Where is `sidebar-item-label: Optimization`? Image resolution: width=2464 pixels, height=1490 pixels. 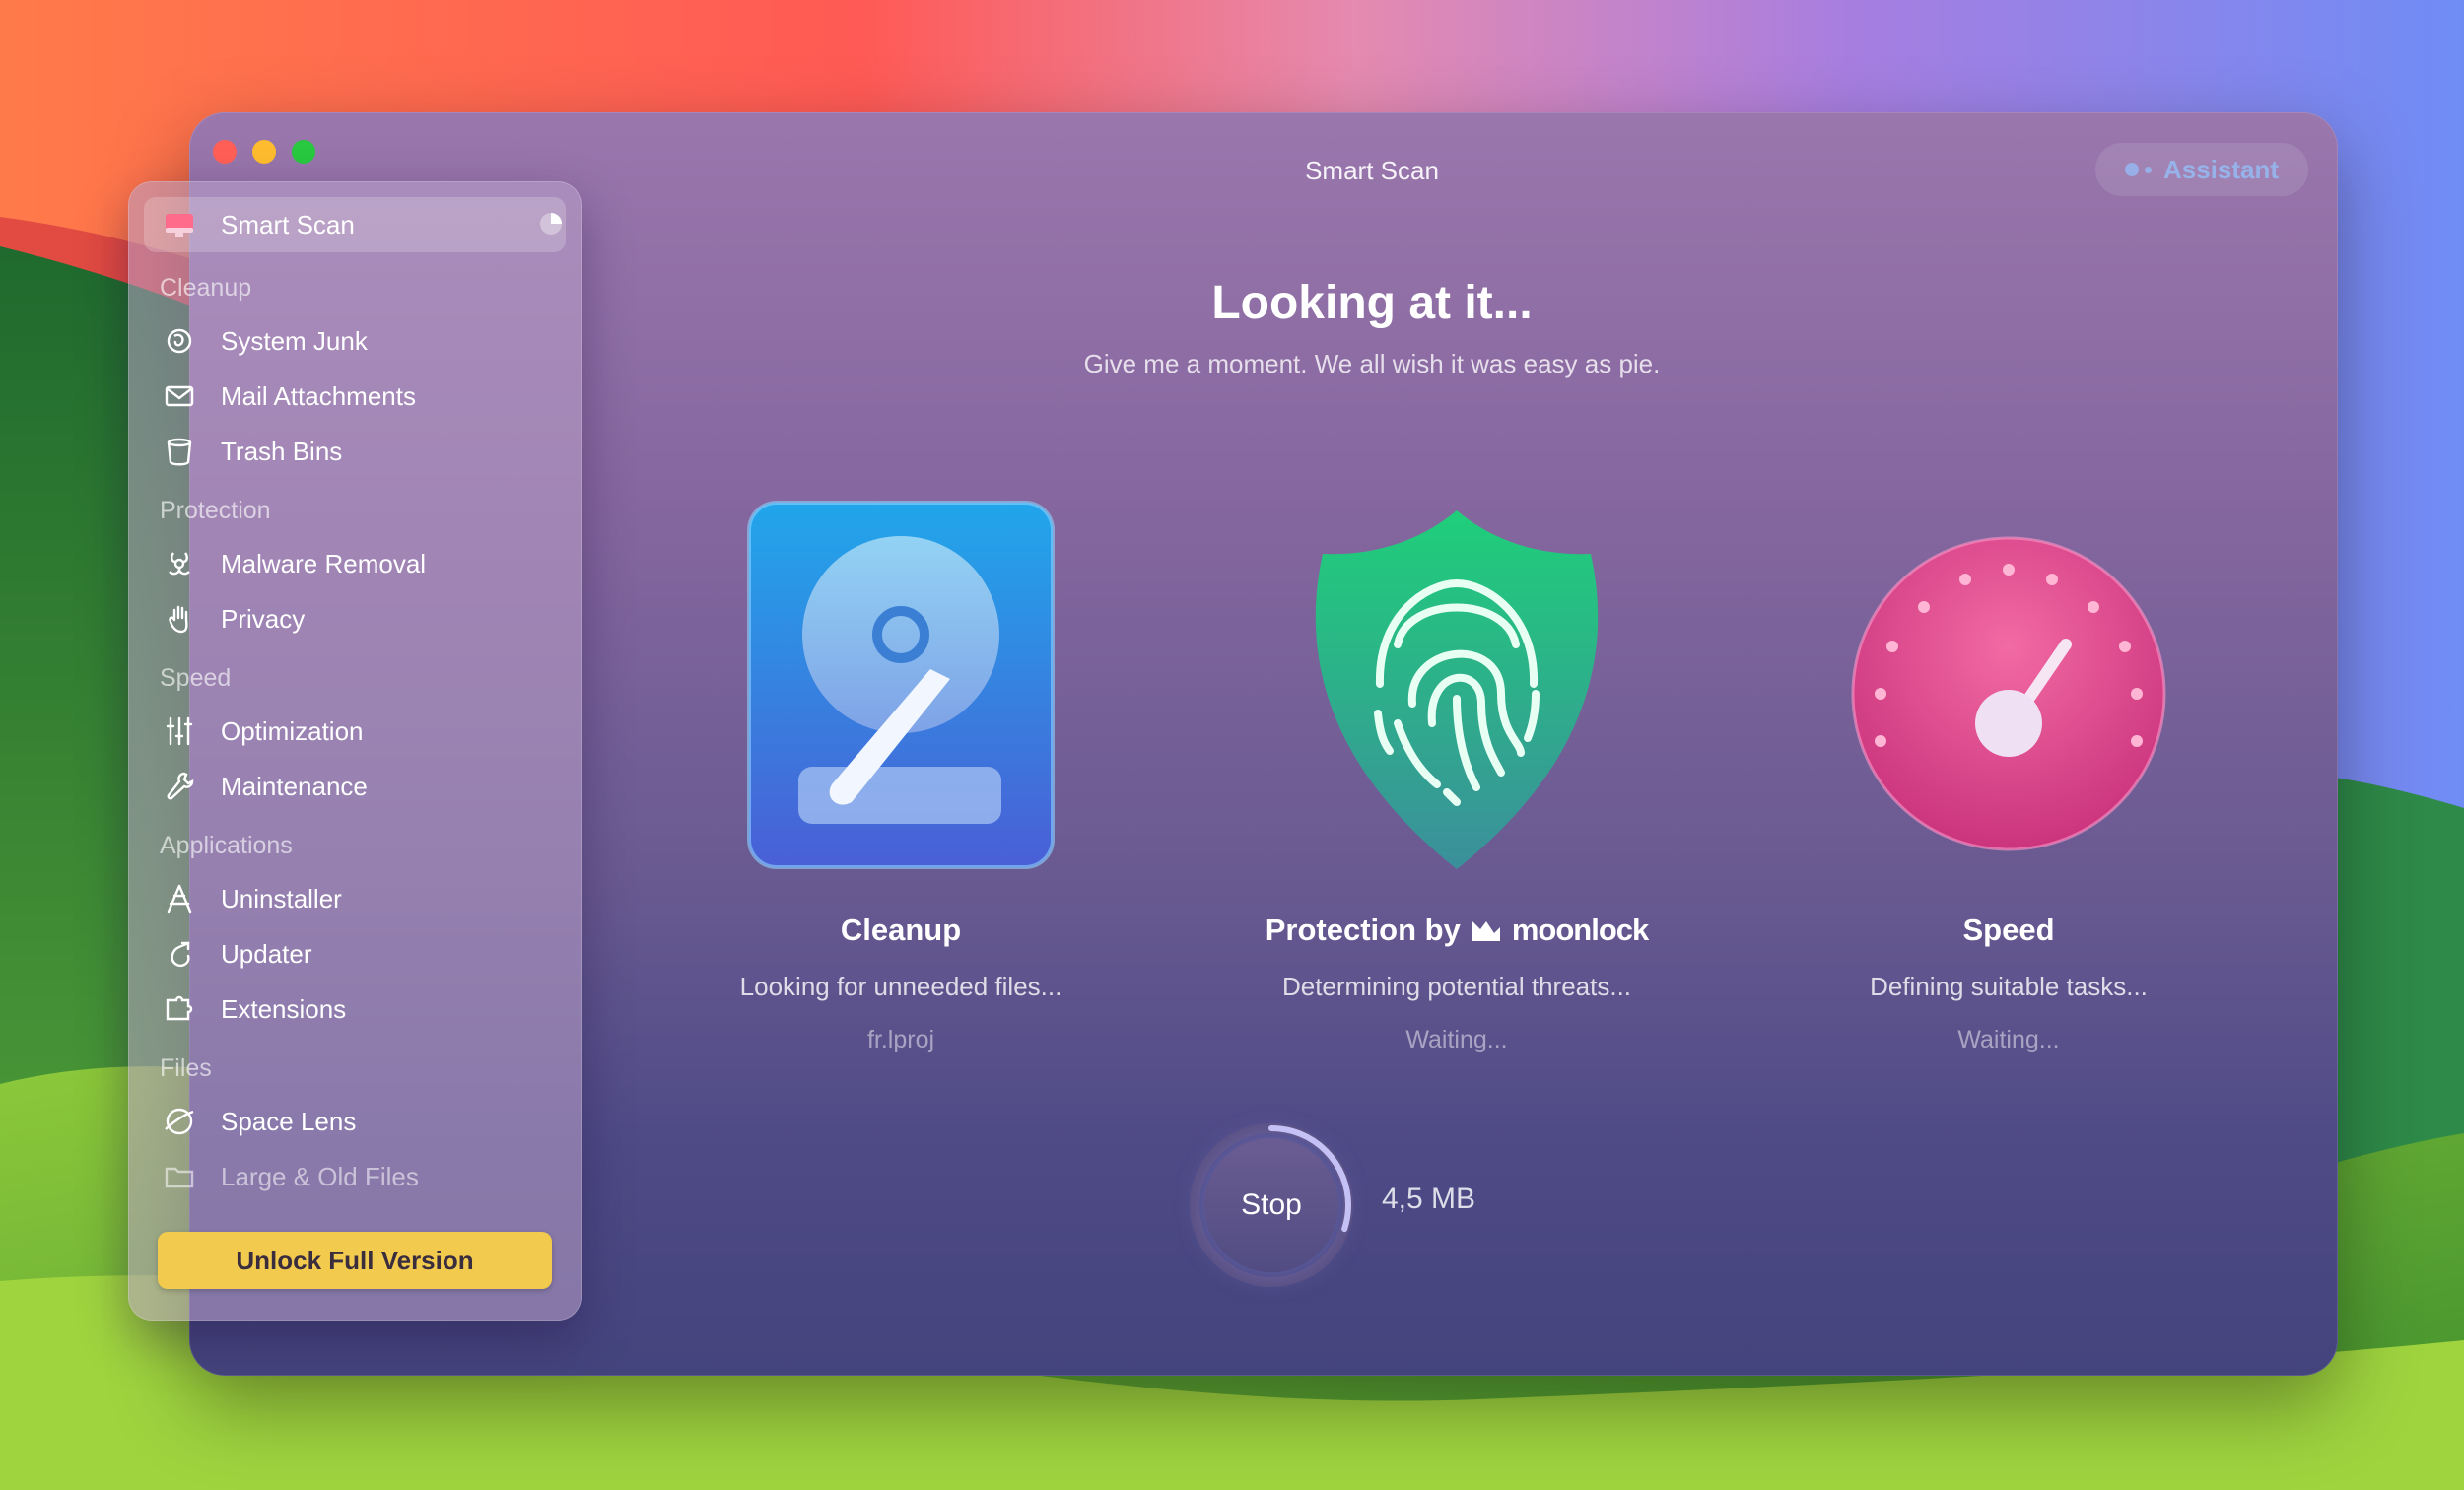 sidebar-item-label: Optimization is located at coordinates (292, 730).